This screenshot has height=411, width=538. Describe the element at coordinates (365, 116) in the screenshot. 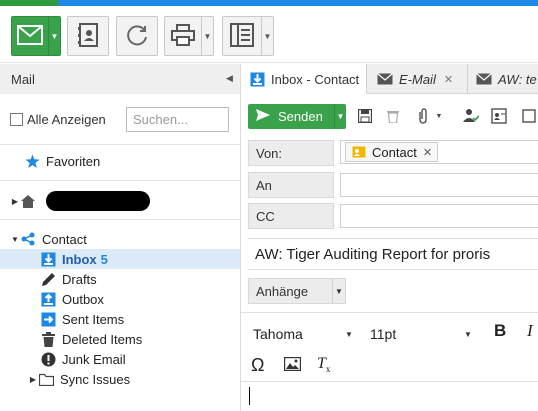

I see `save-icon` at that location.